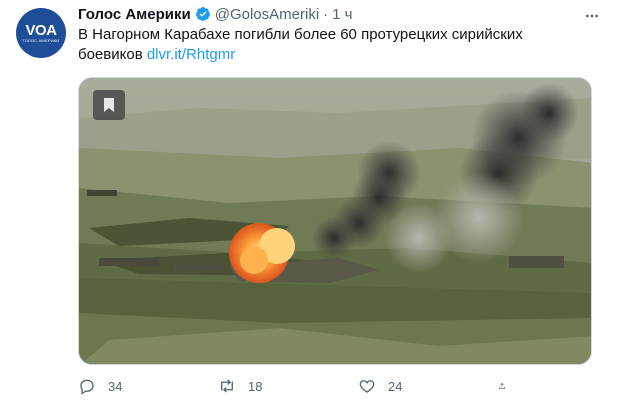 This screenshot has width=620, height=404. I want to click on author-name: Голос Америки, so click(134, 14).